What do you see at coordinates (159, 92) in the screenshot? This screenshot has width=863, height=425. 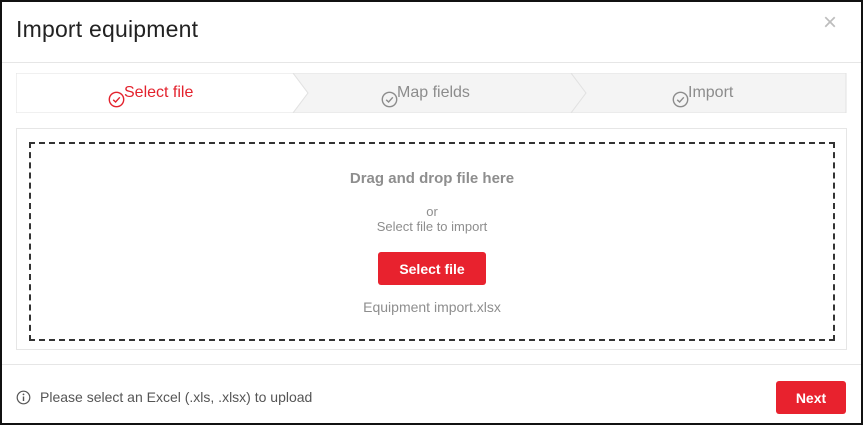 I see `step-label: Select file` at bounding box center [159, 92].